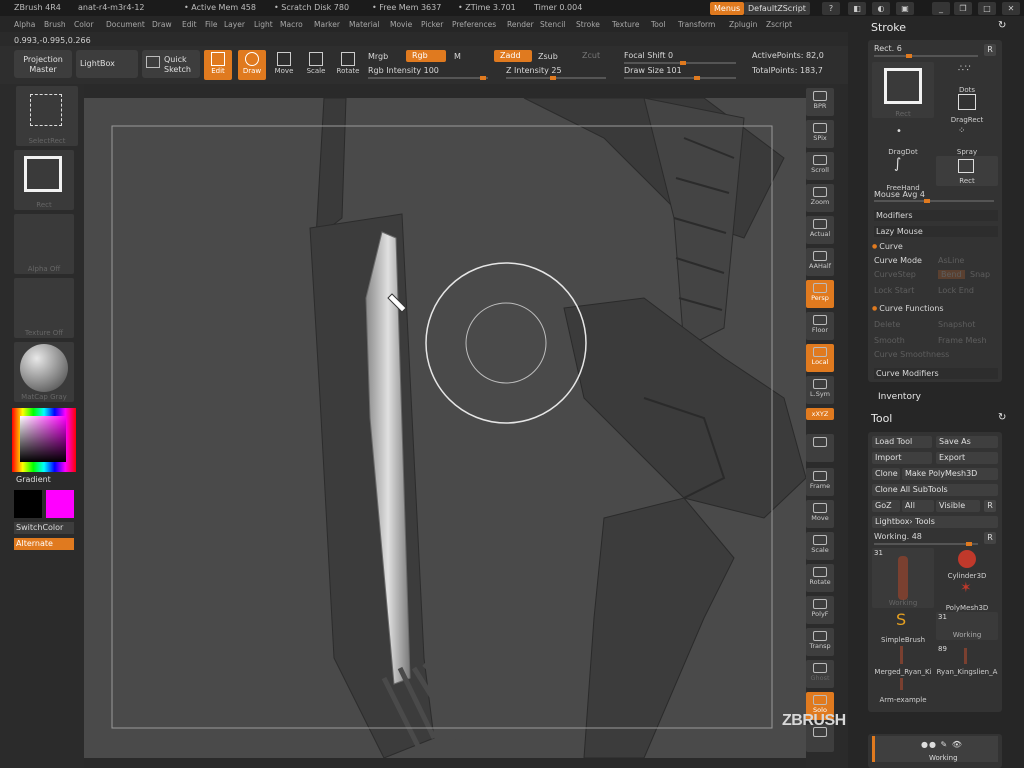 The height and width of the screenshot is (768, 1024). What do you see at coordinates (474, 24) in the screenshot?
I see `menu-preferences: Preferences` at bounding box center [474, 24].